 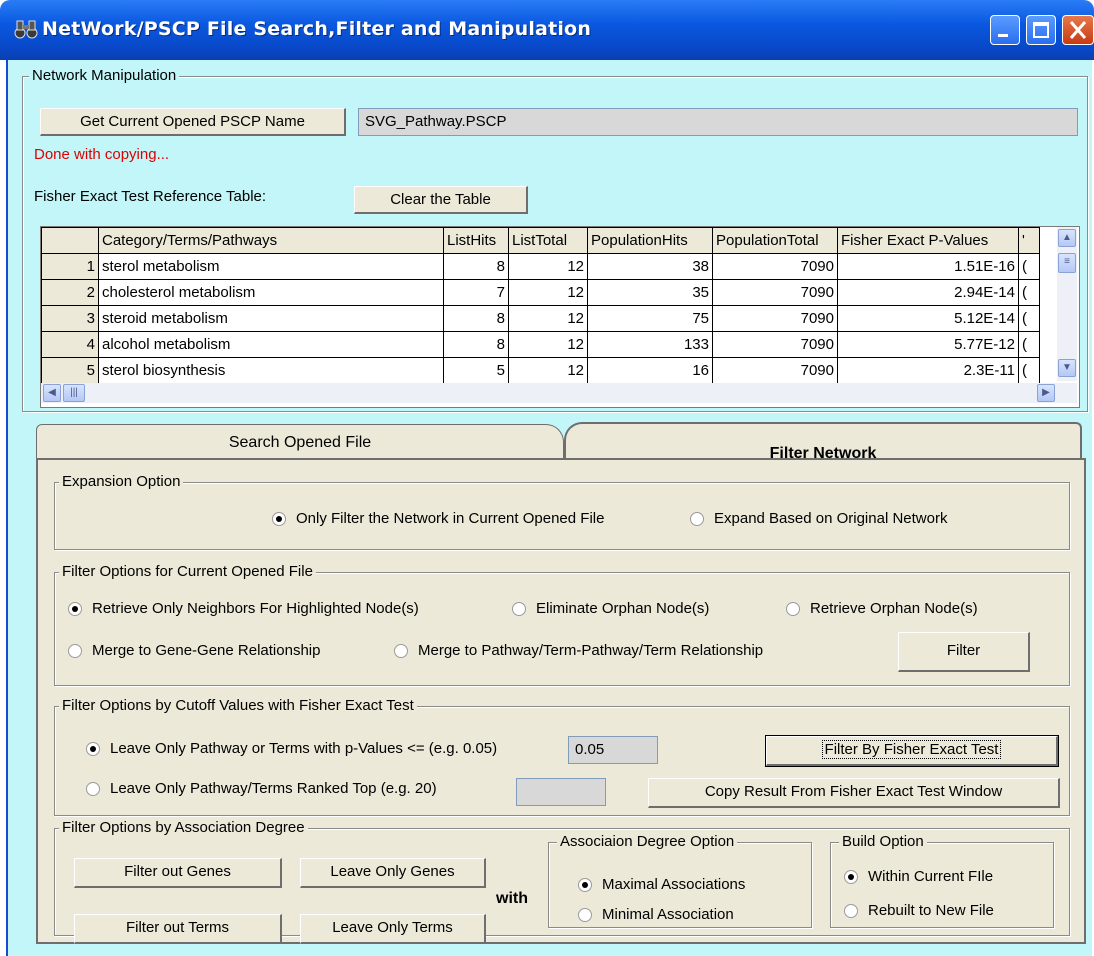 What do you see at coordinates (656, 914) in the screenshot?
I see `minimal-radio: Minimal Association` at bounding box center [656, 914].